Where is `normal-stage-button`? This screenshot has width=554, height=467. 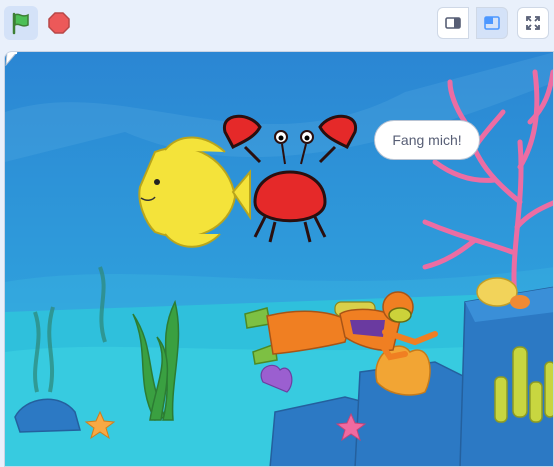
normal-stage-button is located at coordinates (492, 23).